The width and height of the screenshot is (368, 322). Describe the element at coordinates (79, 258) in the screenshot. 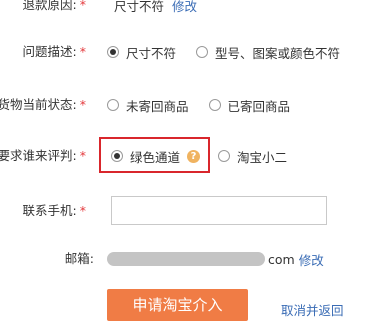

I see `email-label: 邮箱:` at that location.